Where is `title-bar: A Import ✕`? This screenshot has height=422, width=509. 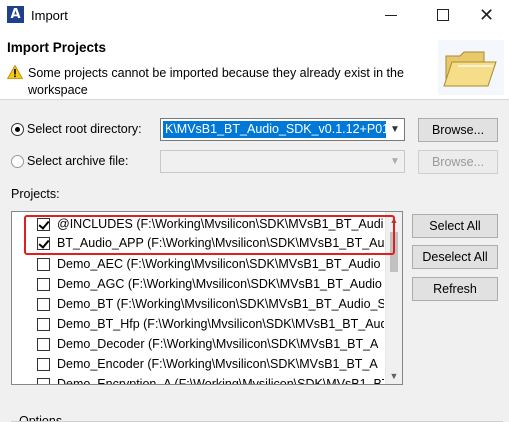 title-bar: A Import ✕ is located at coordinates (254, 15).